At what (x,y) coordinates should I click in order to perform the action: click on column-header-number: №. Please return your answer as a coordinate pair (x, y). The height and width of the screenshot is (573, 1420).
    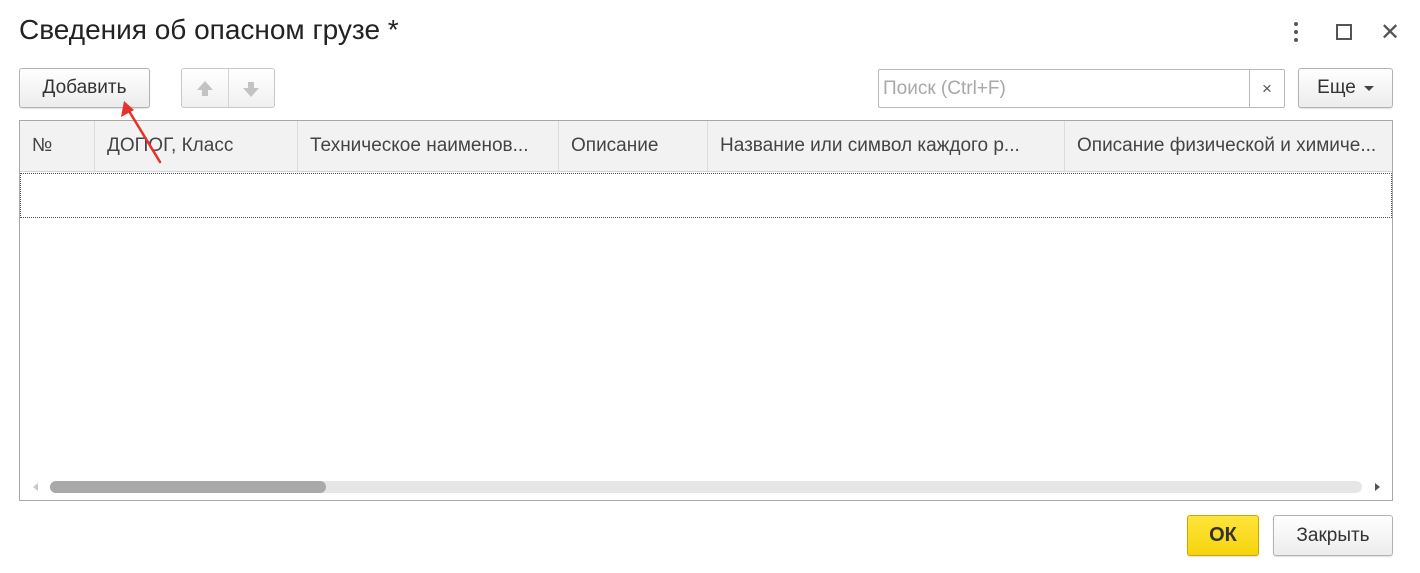
    Looking at the image, I should click on (57, 146).